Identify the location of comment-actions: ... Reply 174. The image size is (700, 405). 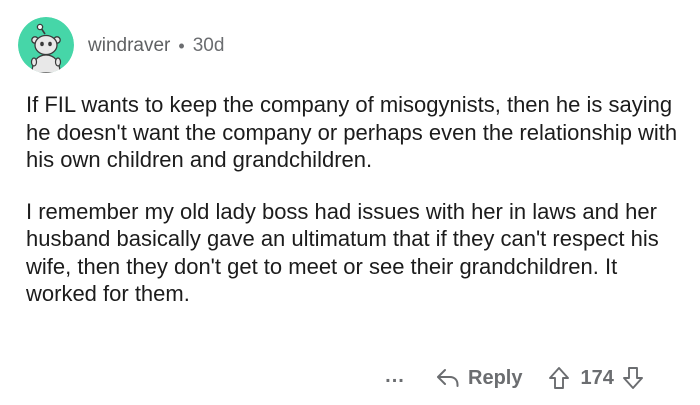
(512, 378).